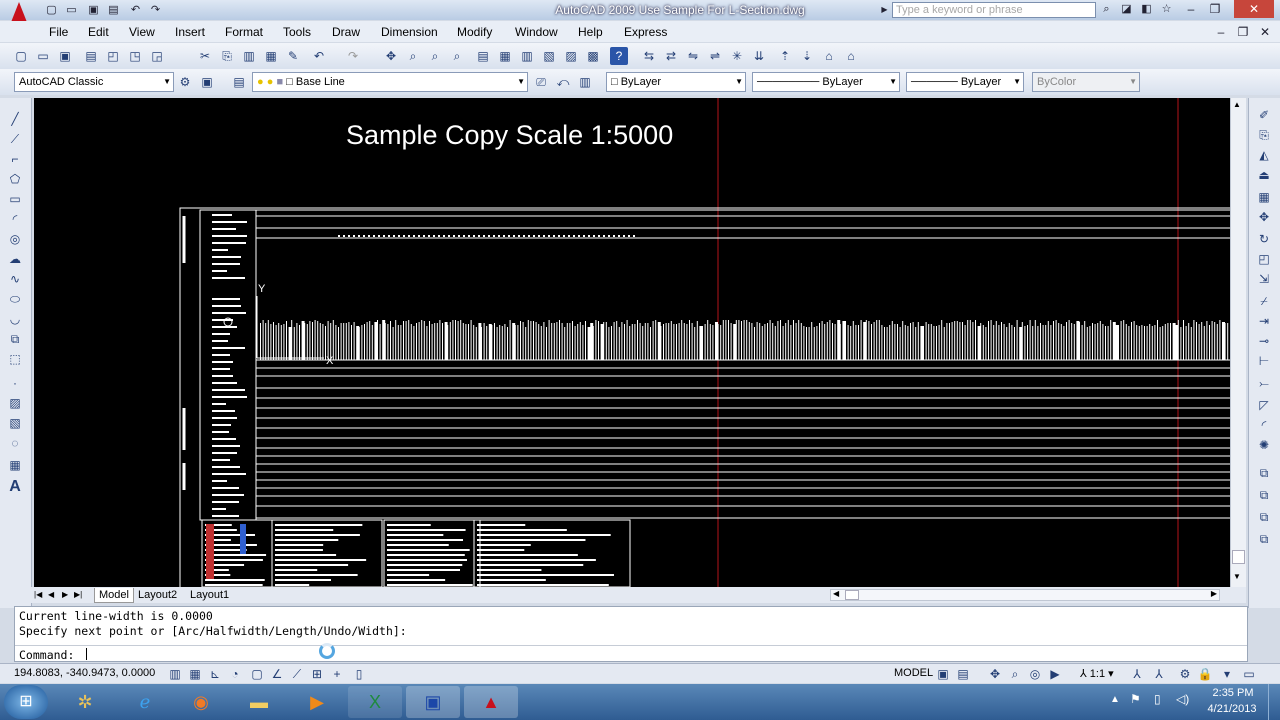 The width and height of the screenshot is (1280, 720). Describe the element at coordinates (38, 595) in the screenshot. I see `tab-first-icon: |◀` at that location.